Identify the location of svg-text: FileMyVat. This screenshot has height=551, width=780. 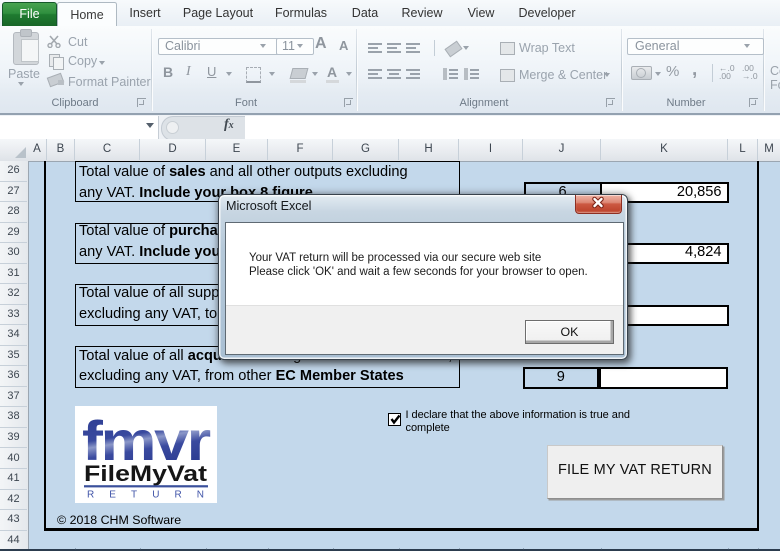
(146, 473).